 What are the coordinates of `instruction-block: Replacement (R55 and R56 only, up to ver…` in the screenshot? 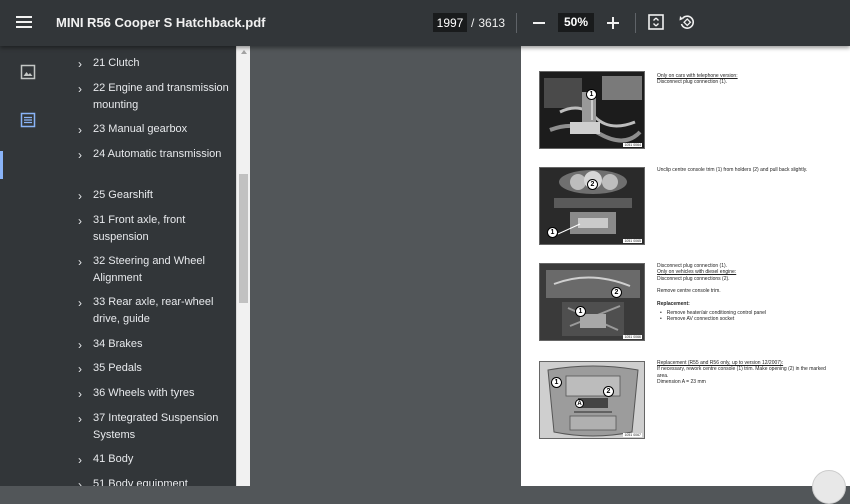 It's located at (747, 373).